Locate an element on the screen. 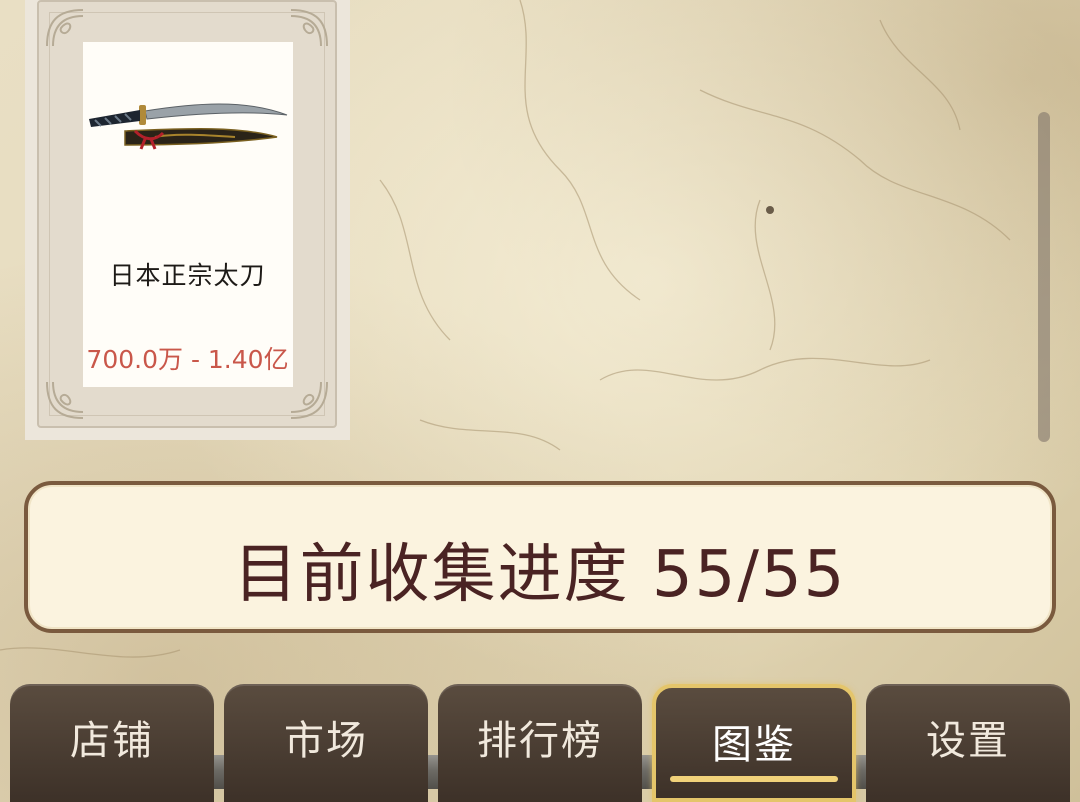 This screenshot has height=802, width=1080. tab-leaderboard: 排行榜 is located at coordinates (540, 743).